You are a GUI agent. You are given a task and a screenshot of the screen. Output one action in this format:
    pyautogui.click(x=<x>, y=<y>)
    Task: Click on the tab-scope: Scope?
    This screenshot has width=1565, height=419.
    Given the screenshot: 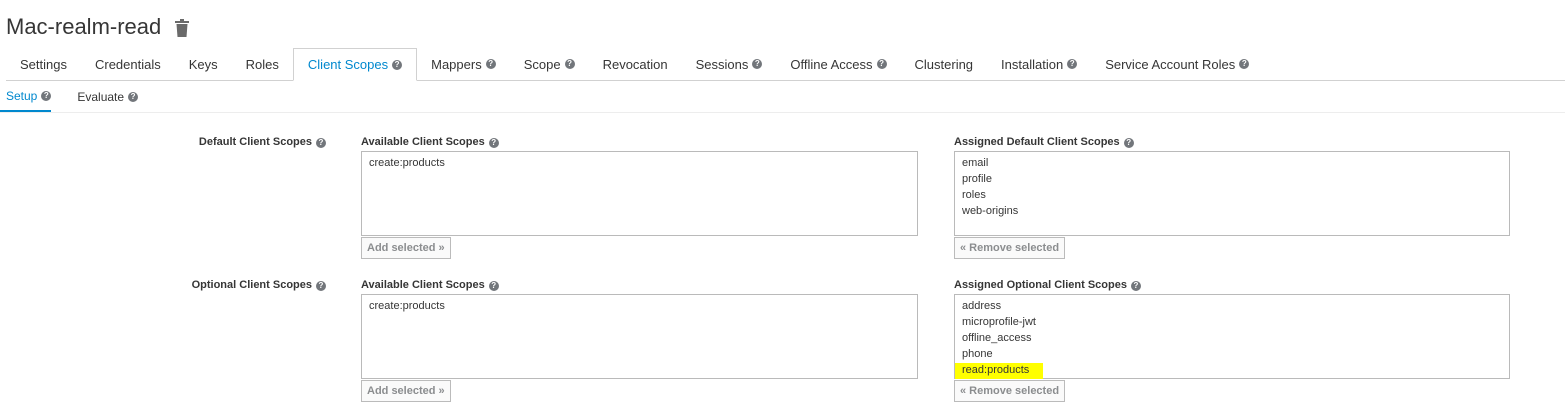 What is the action you would take?
    pyautogui.click(x=549, y=64)
    